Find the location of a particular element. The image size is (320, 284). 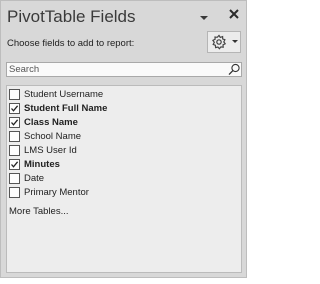

checkbox-minutes is located at coordinates (14, 164).